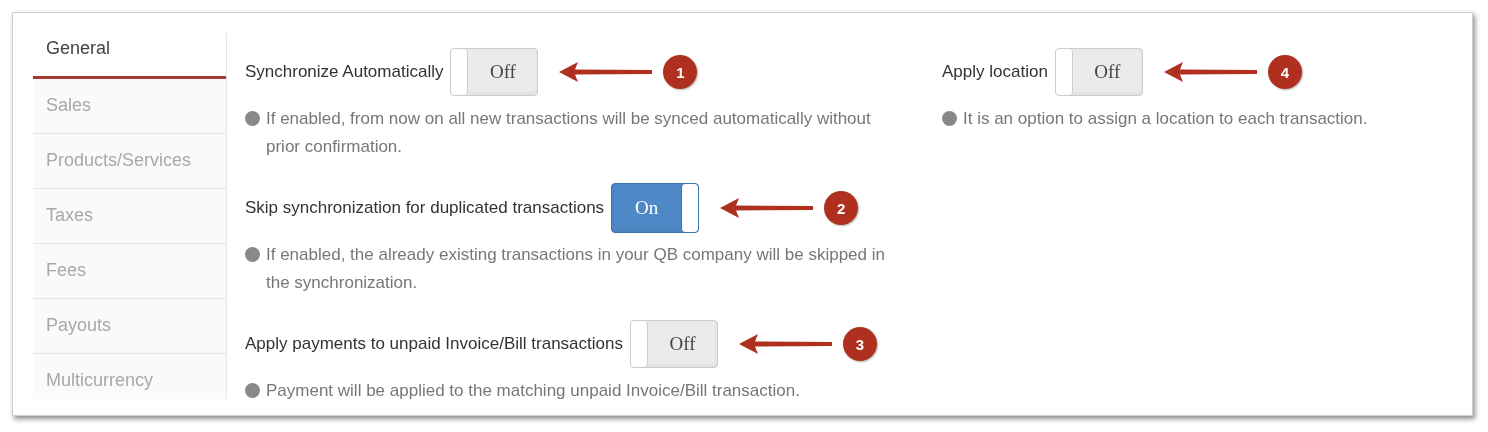 This screenshot has width=1488, height=432. What do you see at coordinates (129, 376) in the screenshot?
I see `sidebar-tab: Multicurrency` at bounding box center [129, 376].